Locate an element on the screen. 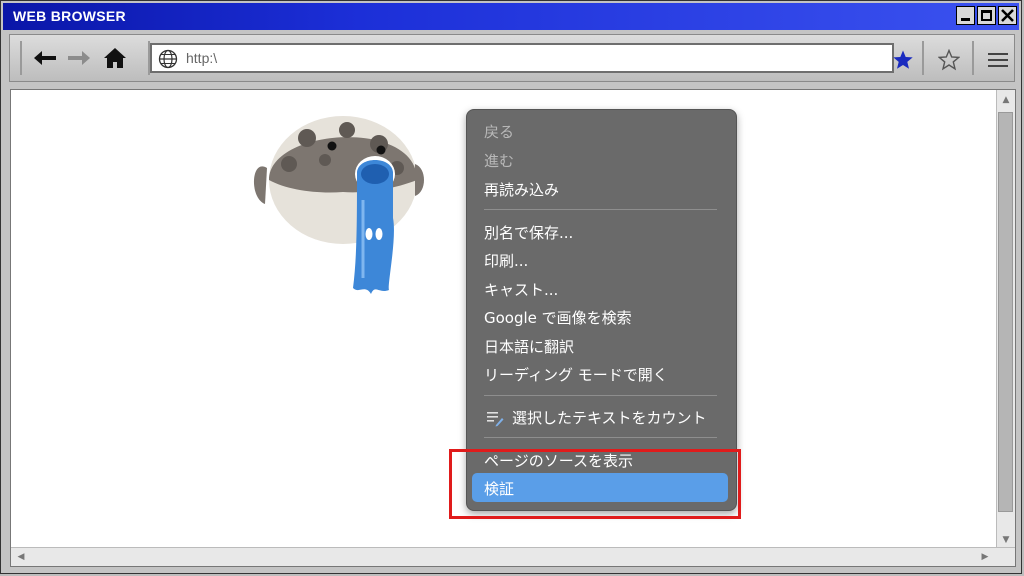  pufferfish-illustration is located at coordinates (338, 205).